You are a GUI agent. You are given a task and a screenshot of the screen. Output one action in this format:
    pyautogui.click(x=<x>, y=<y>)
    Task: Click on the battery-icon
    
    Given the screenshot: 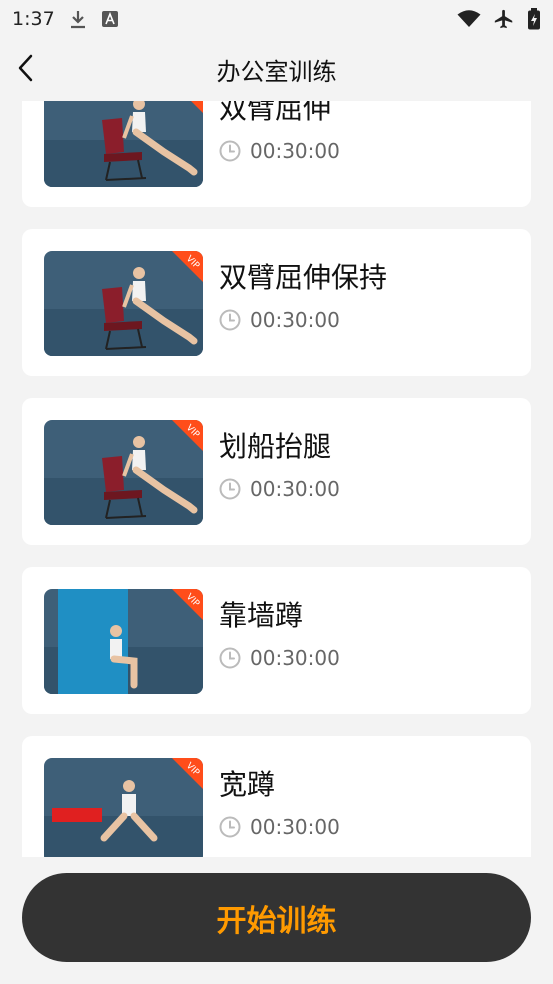 What is the action you would take?
    pyautogui.click(x=534, y=19)
    